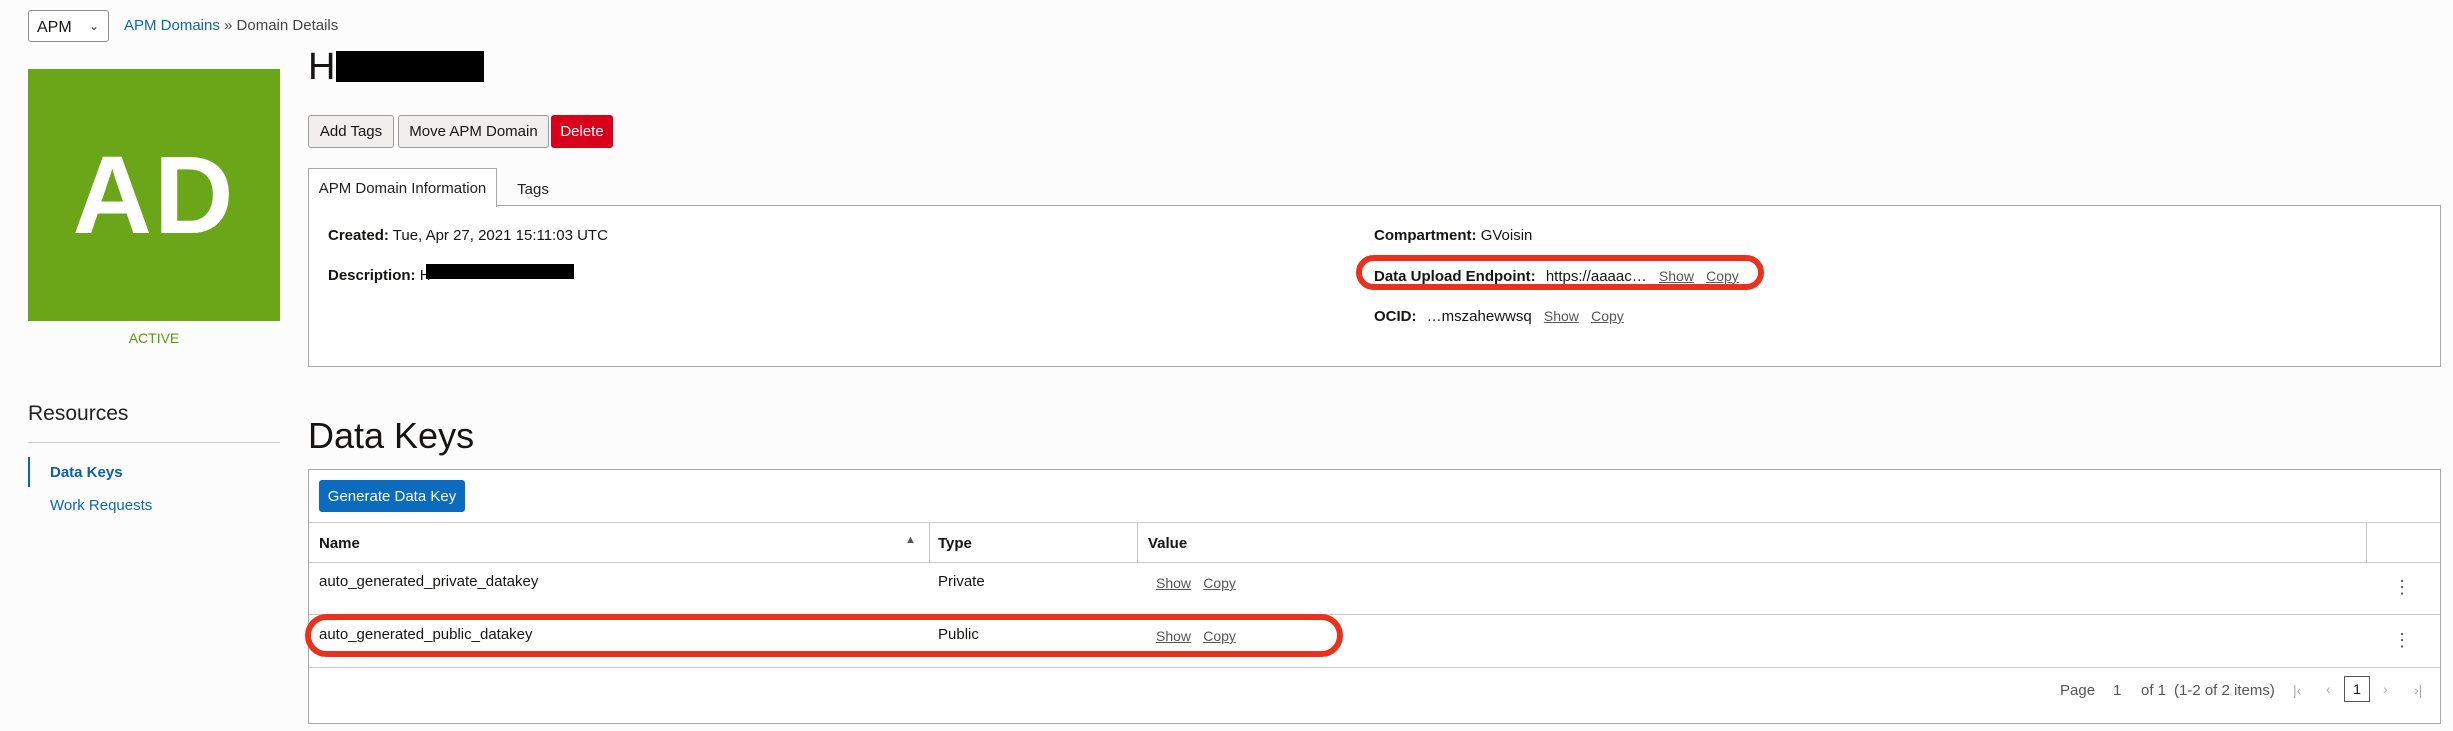 Image resolution: width=2453 pixels, height=731 pixels. What do you see at coordinates (372, 275) in the screenshot?
I see `description-label: Description:` at bounding box center [372, 275].